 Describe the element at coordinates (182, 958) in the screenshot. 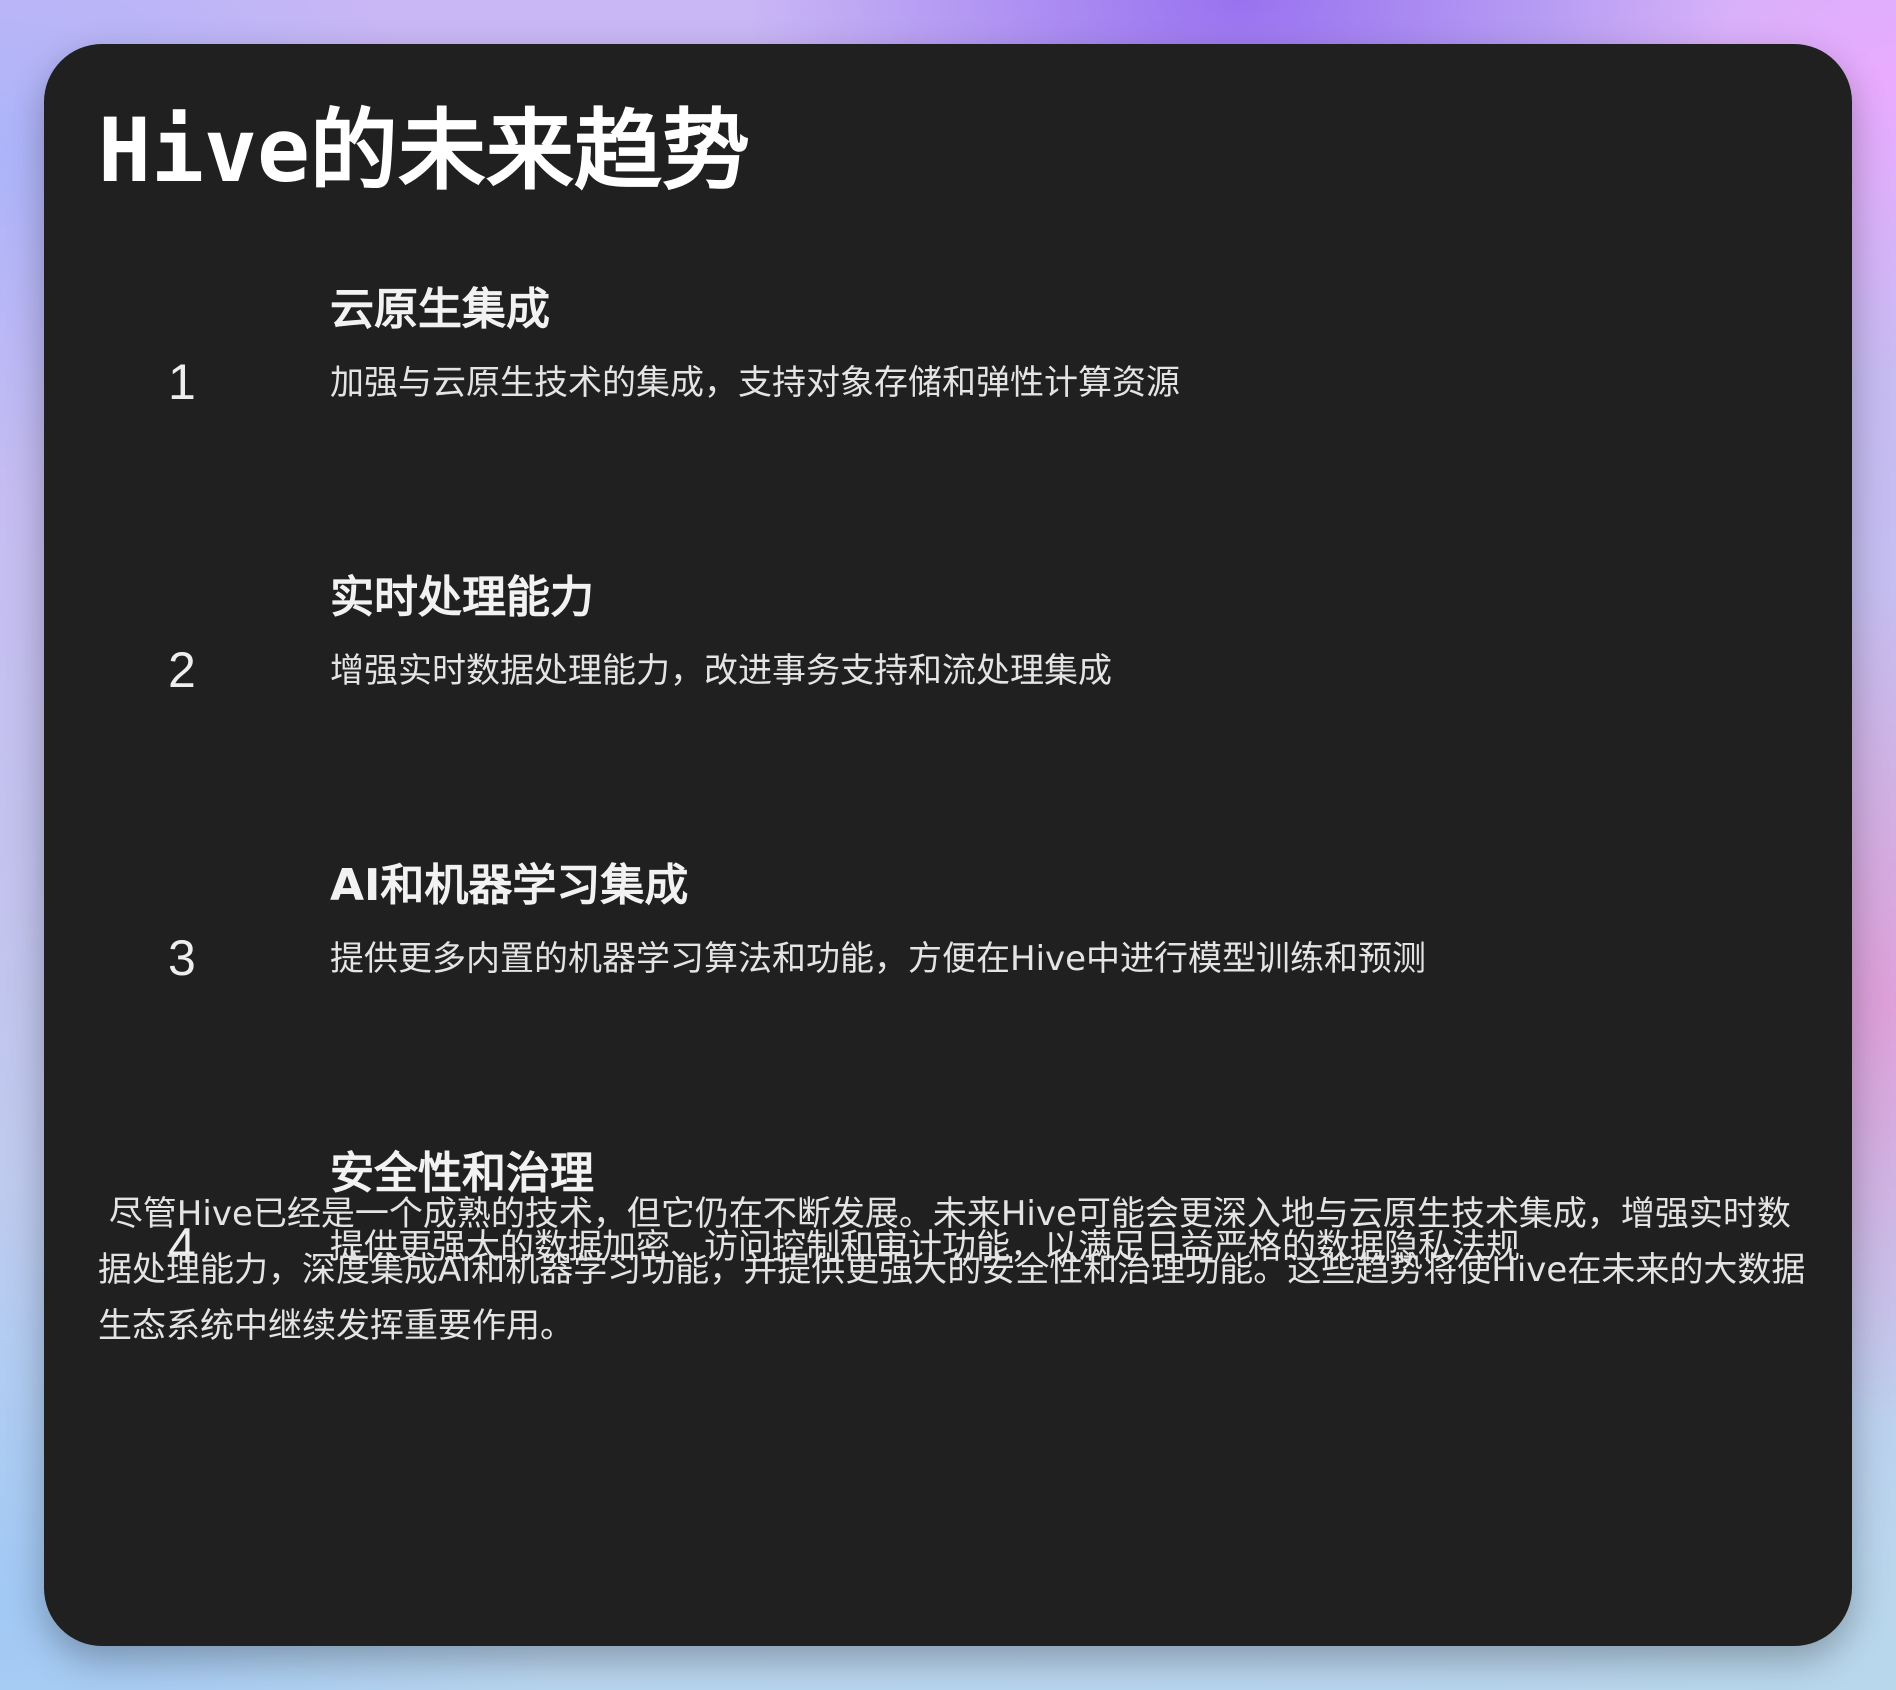

I see `trend-number: 3` at that location.